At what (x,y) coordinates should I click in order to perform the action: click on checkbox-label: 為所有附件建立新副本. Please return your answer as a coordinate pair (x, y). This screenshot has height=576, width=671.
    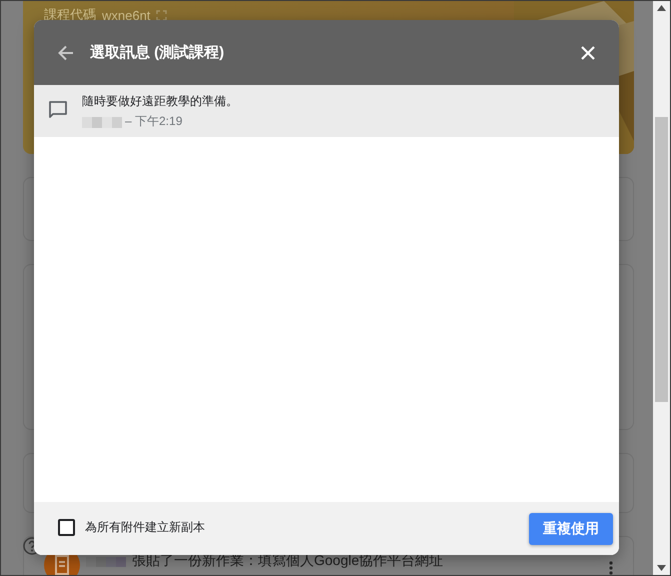
    Looking at the image, I should click on (145, 527).